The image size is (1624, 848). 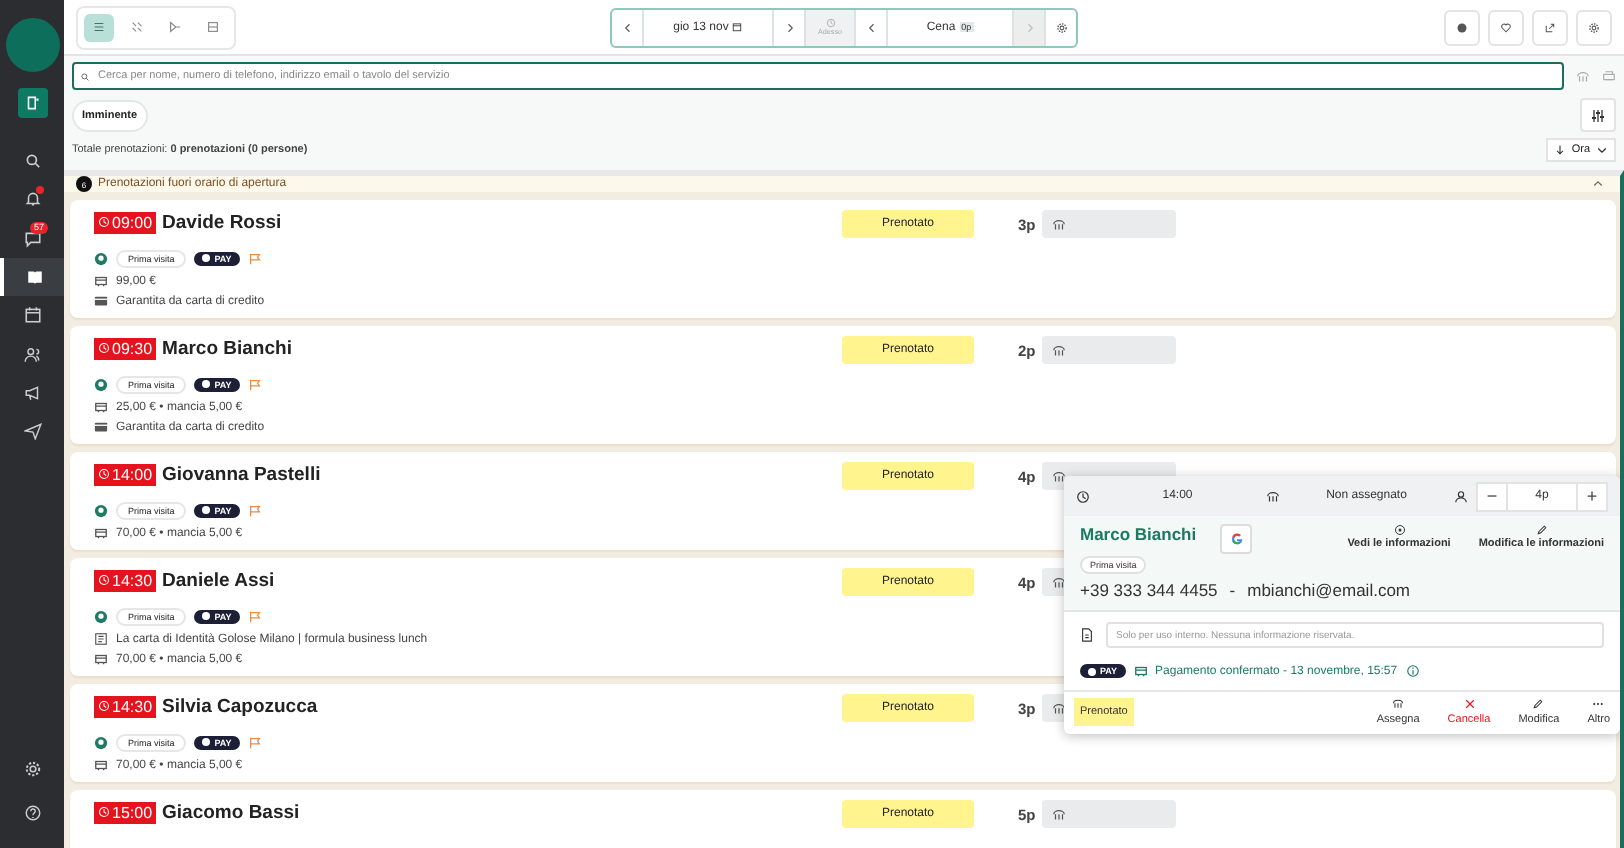 I want to click on table-filter-button, so click(x=1583, y=76).